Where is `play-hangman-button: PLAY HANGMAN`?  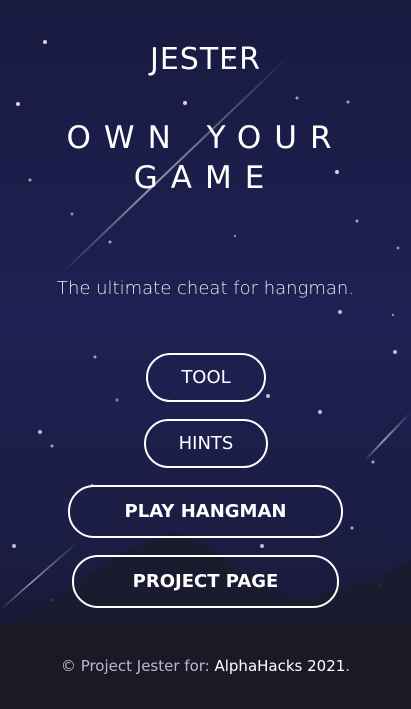
play-hangman-button: PLAY HANGMAN is located at coordinates (205, 511).